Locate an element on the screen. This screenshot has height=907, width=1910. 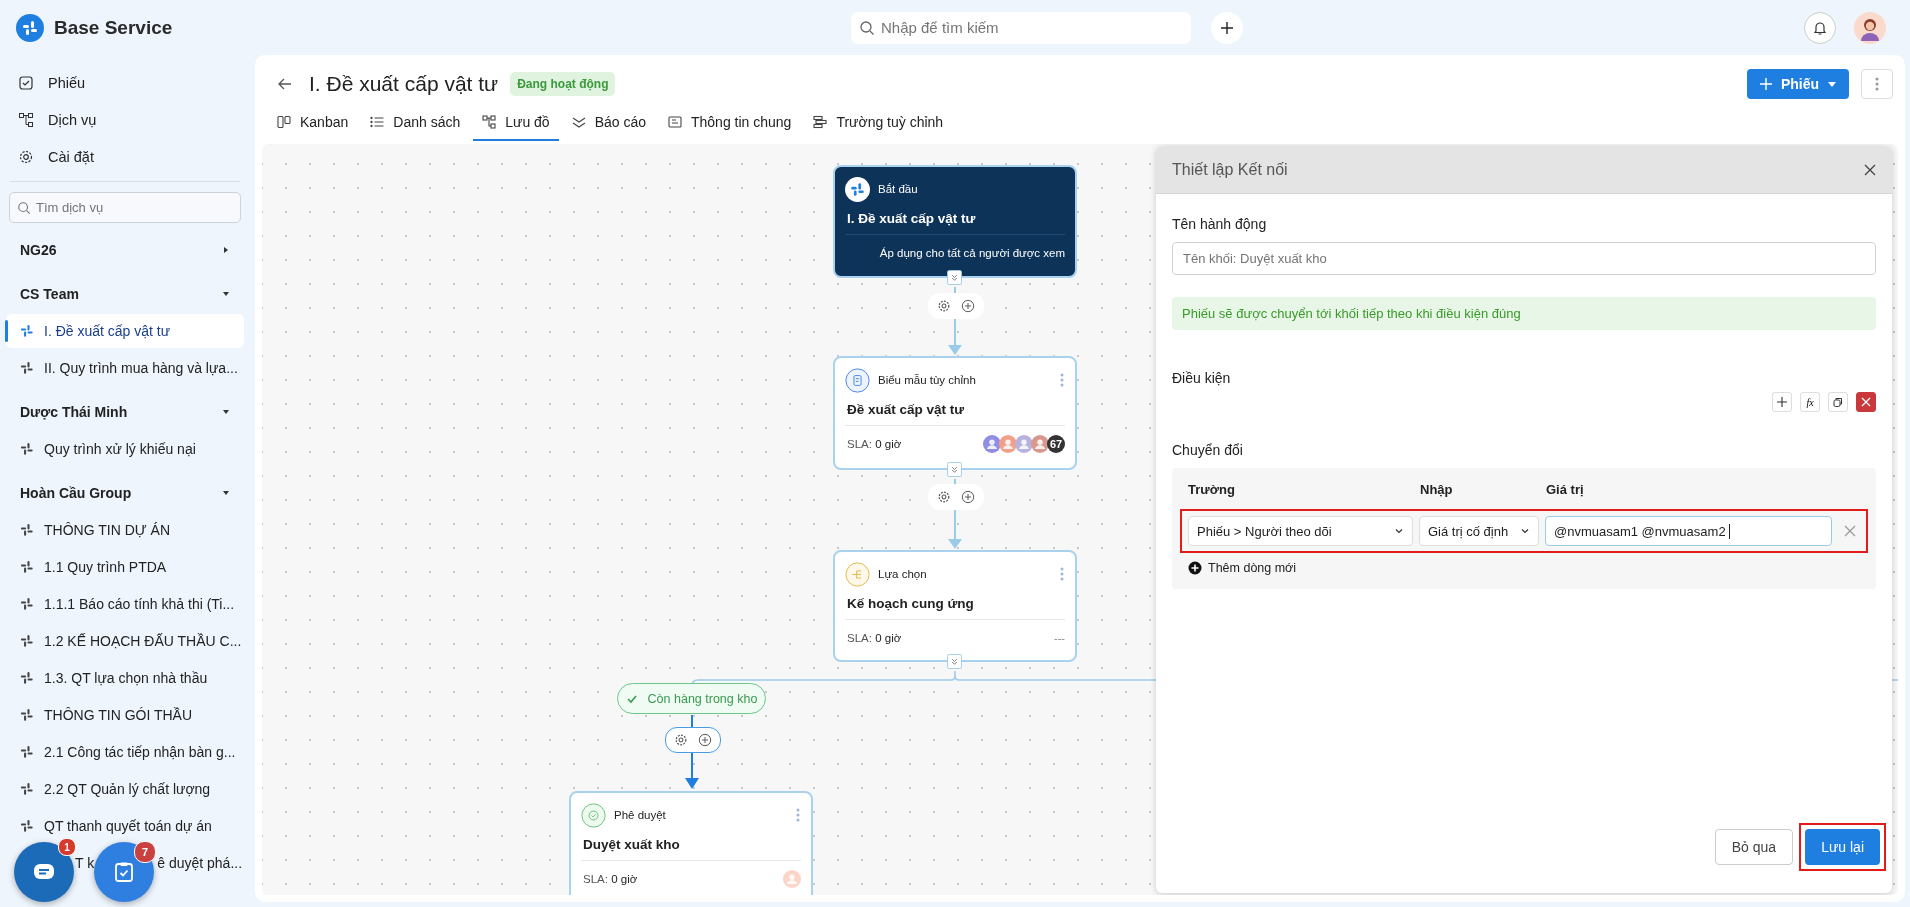
sidebar-item: 1.1 Quy trình PTDA is located at coordinates (125, 567).